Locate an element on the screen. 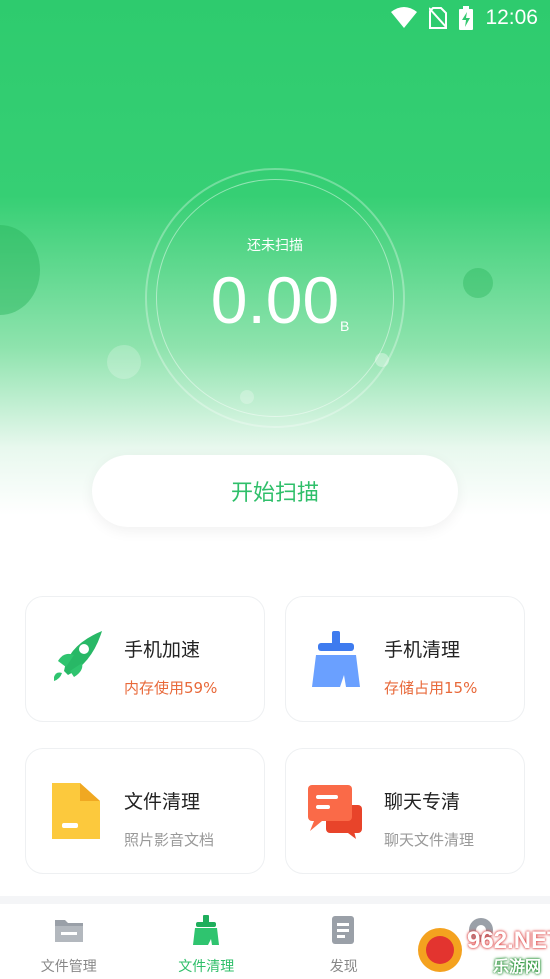 This screenshot has height=979, width=550. card-title: 聊天专清 is located at coordinates (422, 802).